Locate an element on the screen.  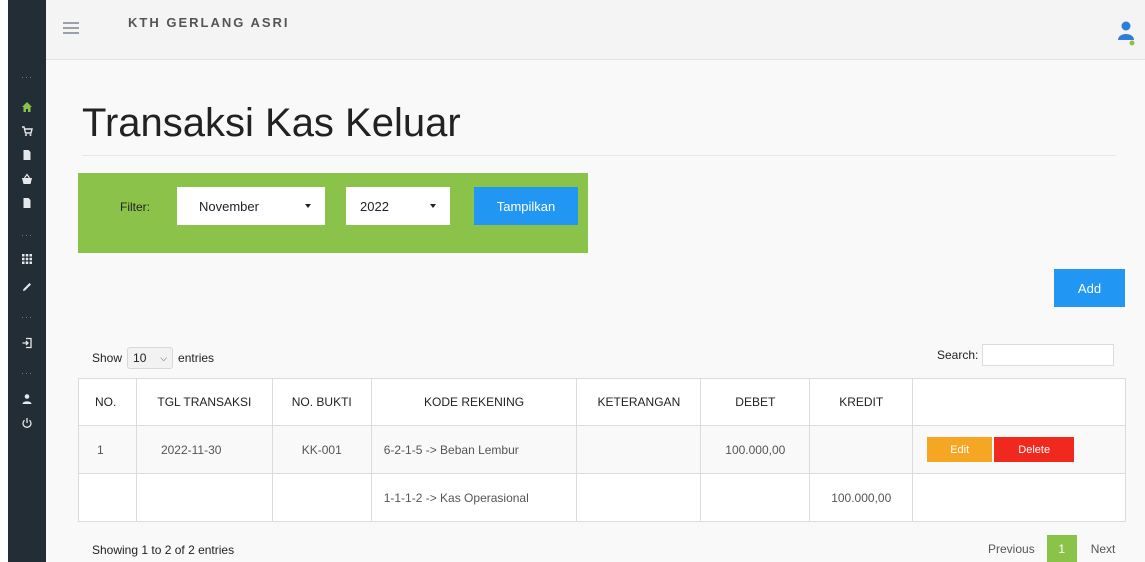
search-input is located at coordinates (1048, 355).